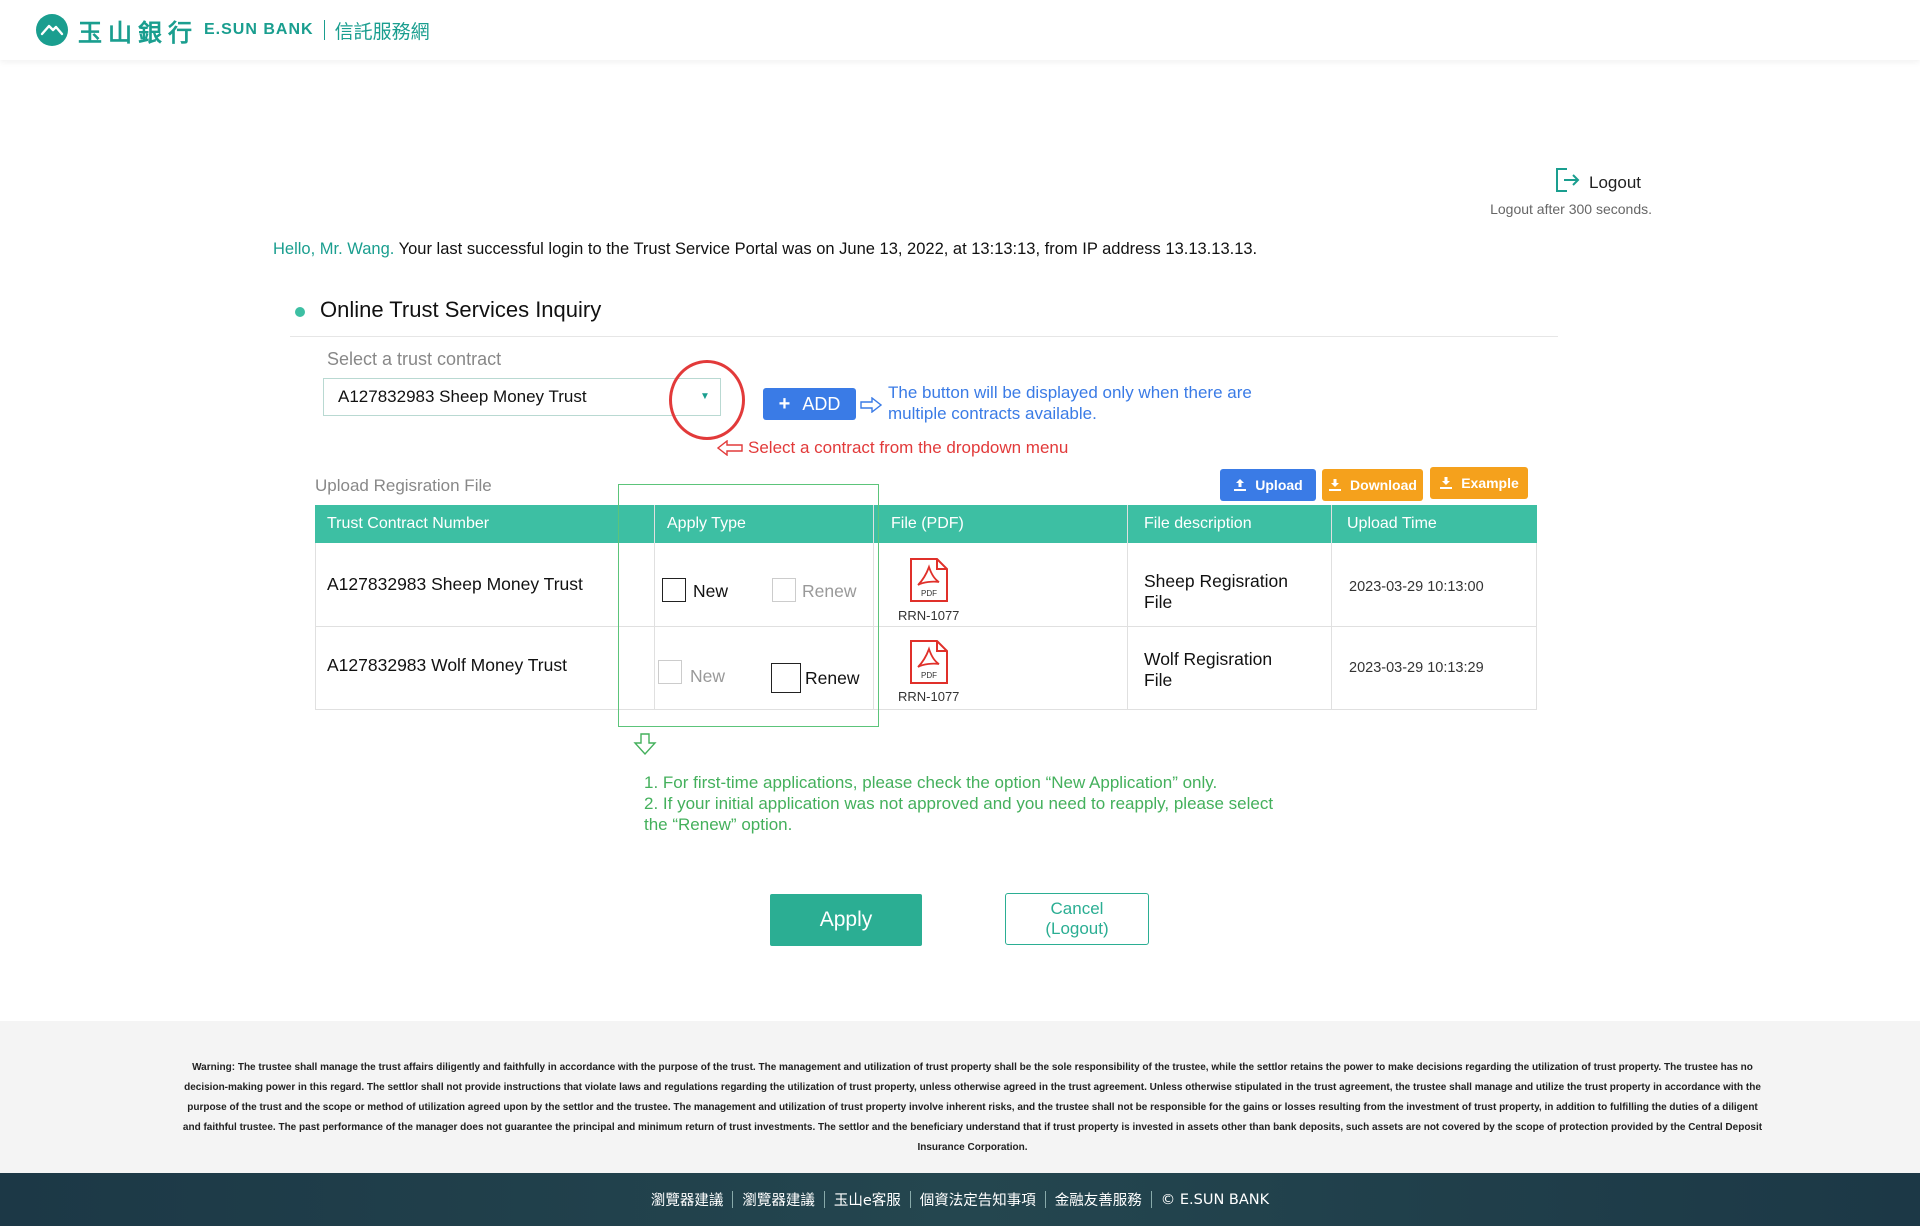 The image size is (1920, 1226). Describe the element at coordinates (1077, 928) in the screenshot. I see `cancel-sublabel: (Logout)` at that location.